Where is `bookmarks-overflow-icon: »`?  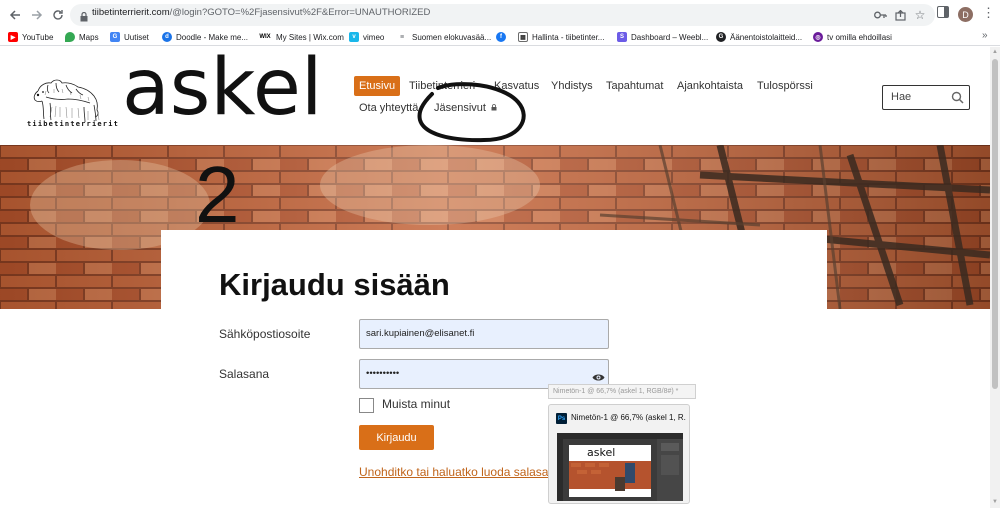
bookmarks-overflow-icon: » is located at coordinates (985, 35).